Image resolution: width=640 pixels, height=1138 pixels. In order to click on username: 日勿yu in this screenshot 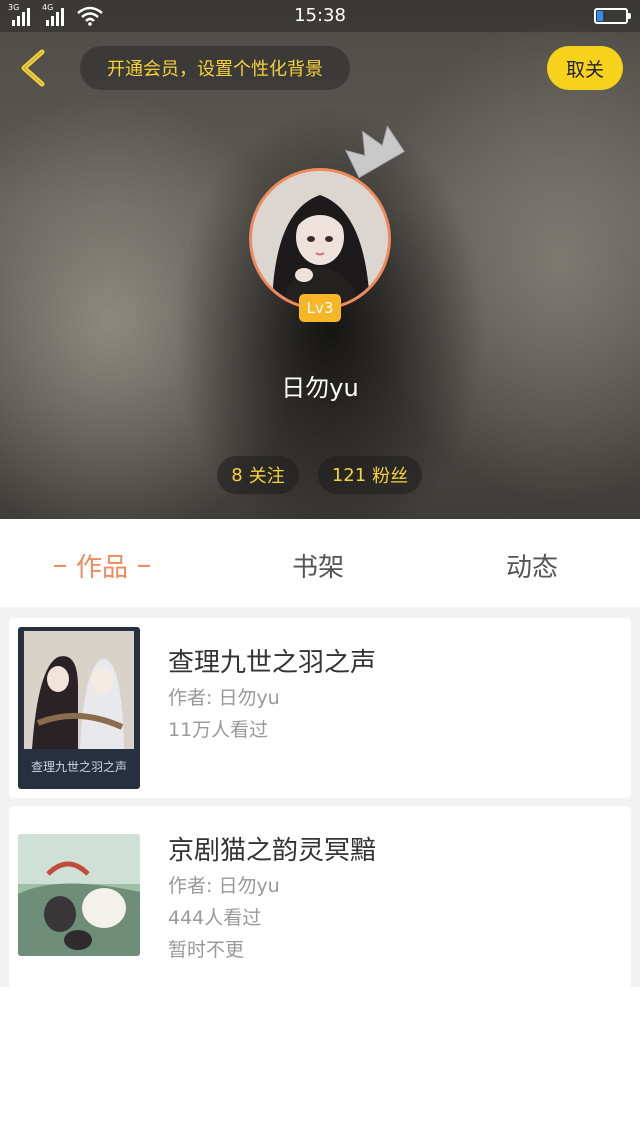, I will do `click(320, 388)`.